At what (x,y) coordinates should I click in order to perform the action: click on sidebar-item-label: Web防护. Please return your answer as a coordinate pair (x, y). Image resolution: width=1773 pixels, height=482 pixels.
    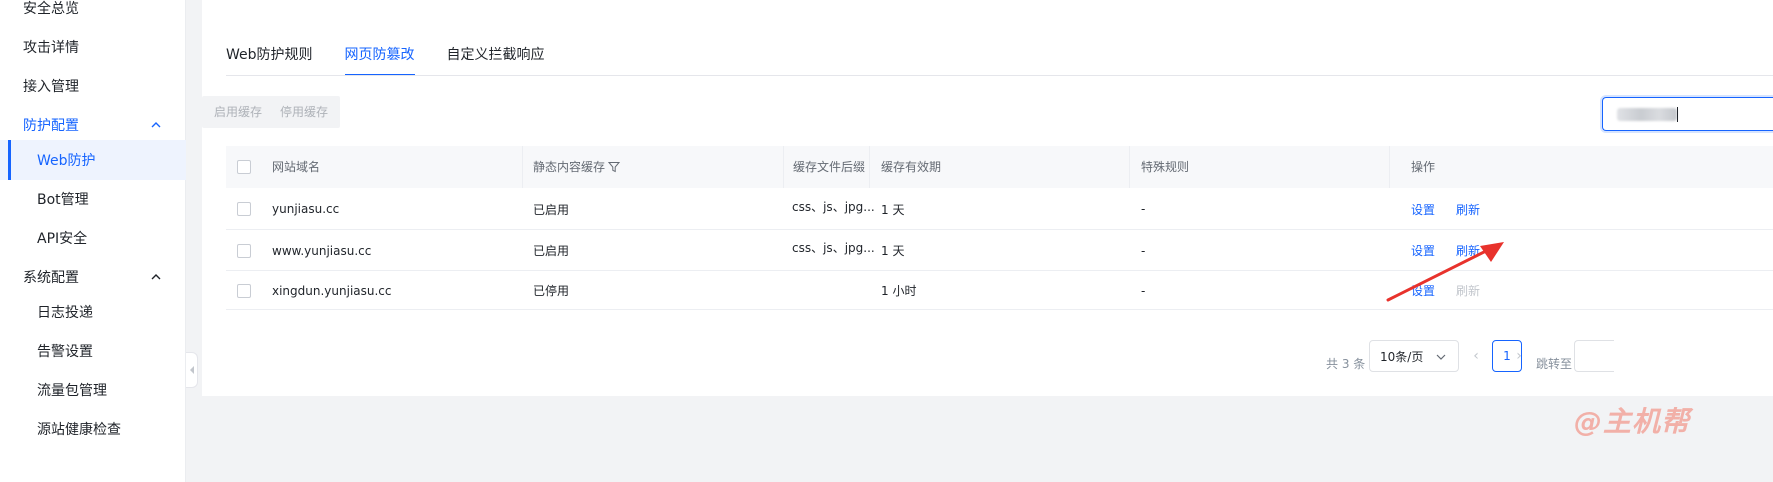
    Looking at the image, I should click on (66, 161).